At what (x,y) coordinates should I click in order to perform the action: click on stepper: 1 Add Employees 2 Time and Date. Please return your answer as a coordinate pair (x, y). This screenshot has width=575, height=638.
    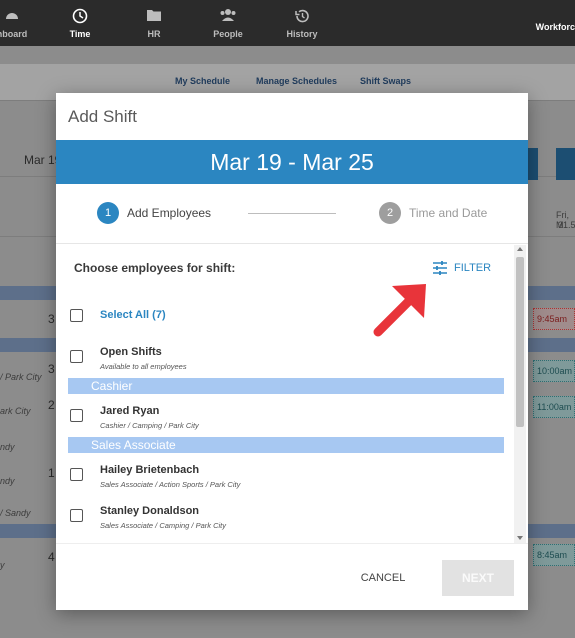
    Looking at the image, I should click on (292, 214).